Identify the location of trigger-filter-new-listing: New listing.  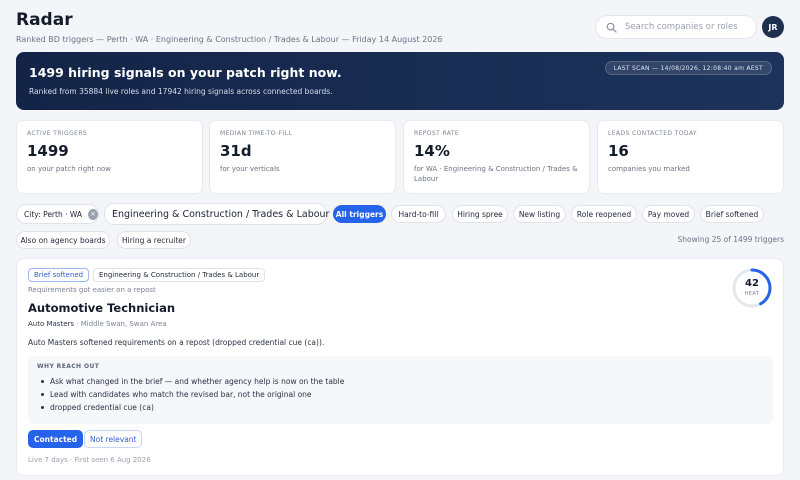
(539, 214).